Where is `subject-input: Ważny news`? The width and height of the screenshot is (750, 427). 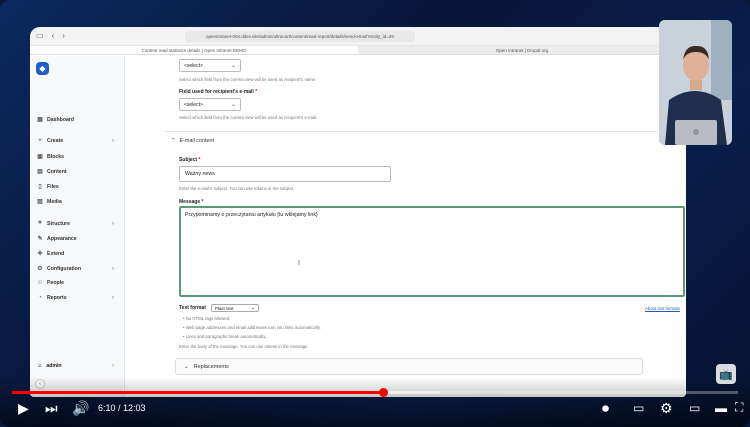 subject-input: Ważny news is located at coordinates (285, 174).